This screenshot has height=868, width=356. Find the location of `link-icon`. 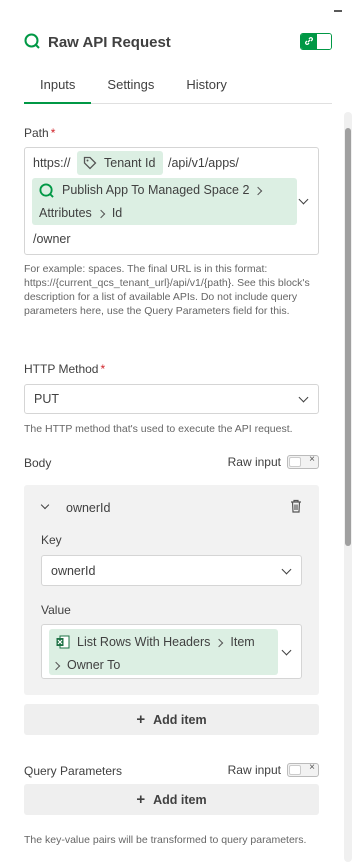

link-icon is located at coordinates (309, 41).